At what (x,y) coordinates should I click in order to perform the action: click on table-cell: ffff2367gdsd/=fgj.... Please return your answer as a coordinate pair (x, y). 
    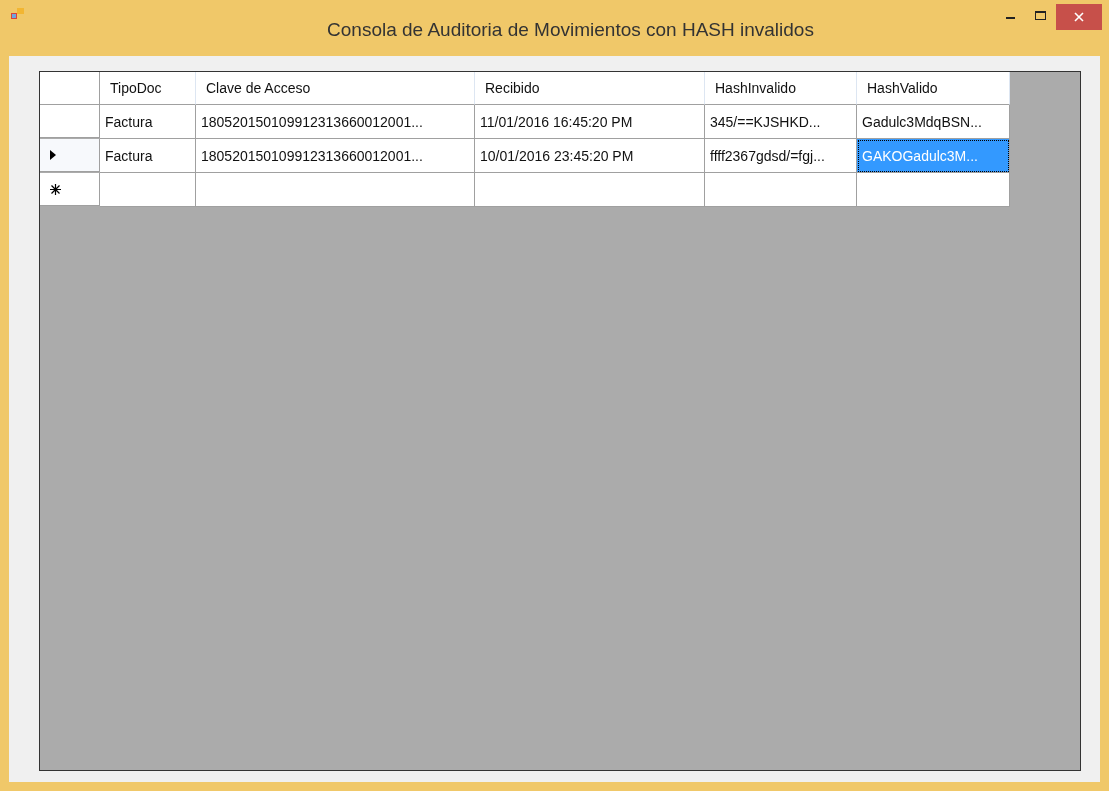
    Looking at the image, I should click on (781, 156).